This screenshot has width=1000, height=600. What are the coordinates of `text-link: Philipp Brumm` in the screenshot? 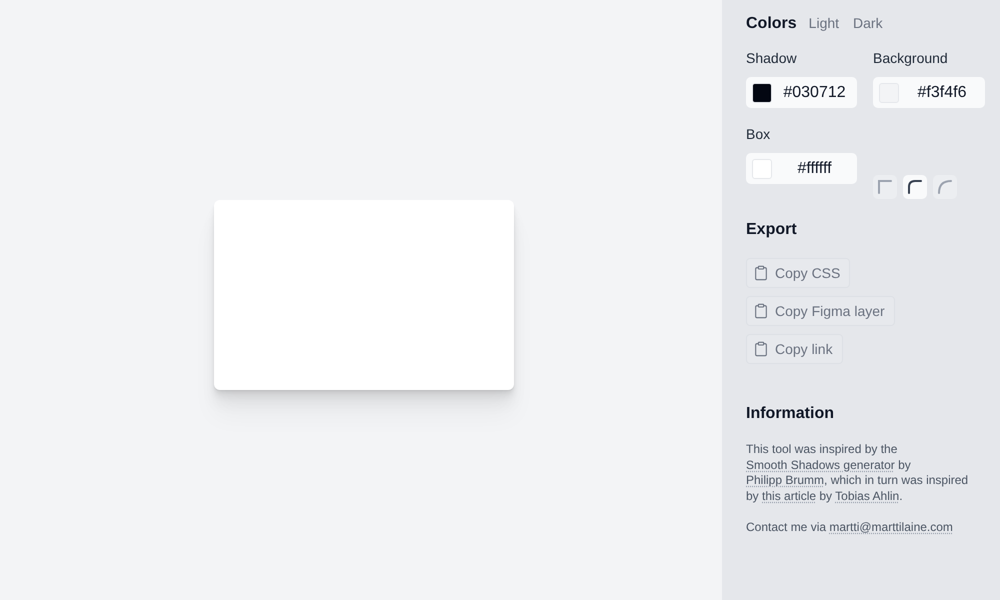 It's located at (785, 480).